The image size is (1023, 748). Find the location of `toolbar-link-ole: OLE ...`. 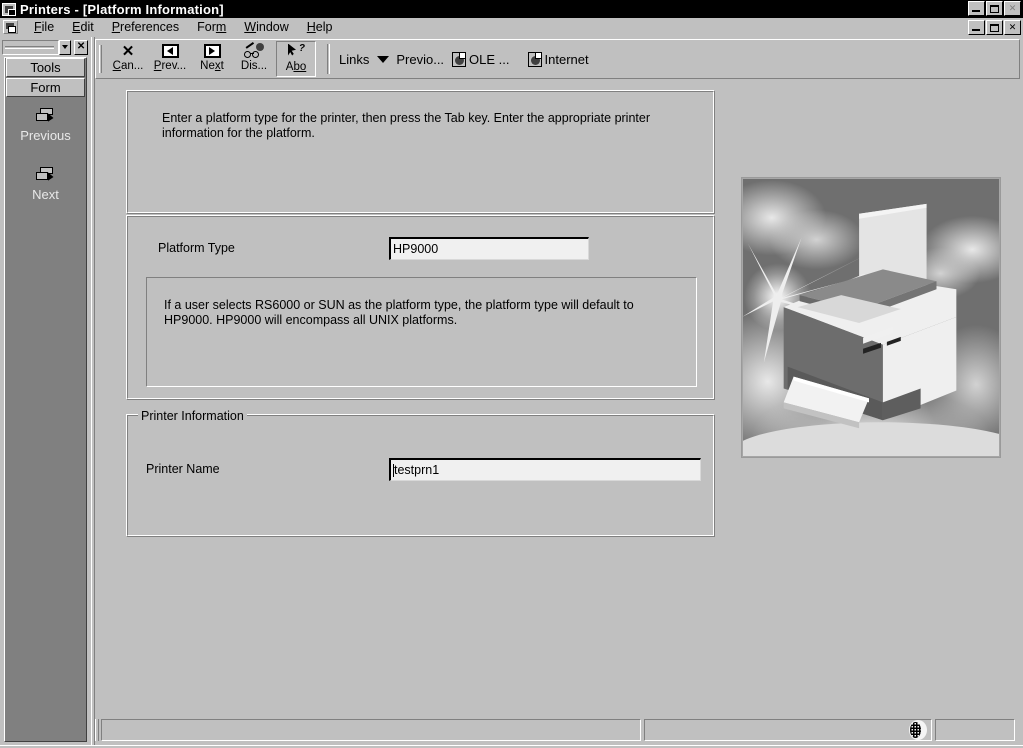

toolbar-link-ole: OLE ... is located at coordinates (481, 59).